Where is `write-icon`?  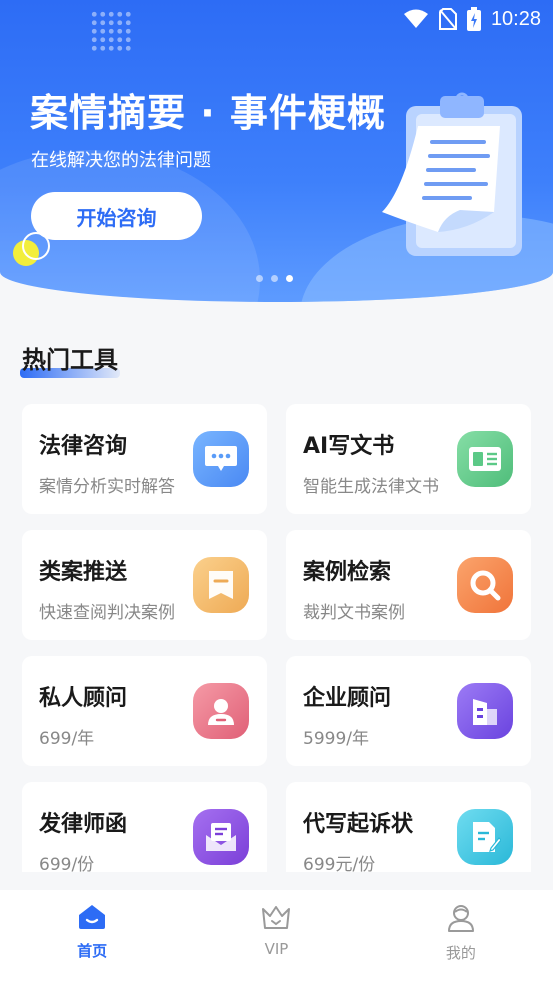 write-icon is located at coordinates (485, 837).